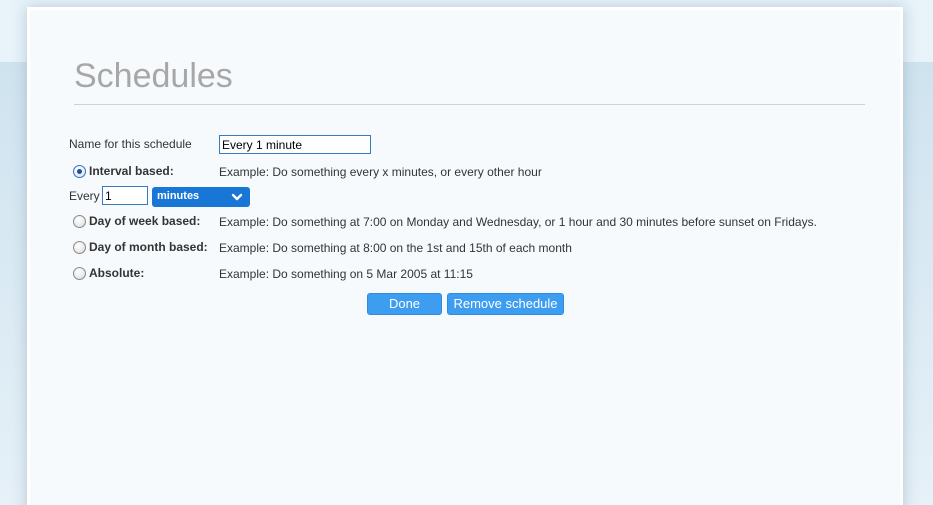  I want to click on day-of-week-label: Day of week based:, so click(145, 221).